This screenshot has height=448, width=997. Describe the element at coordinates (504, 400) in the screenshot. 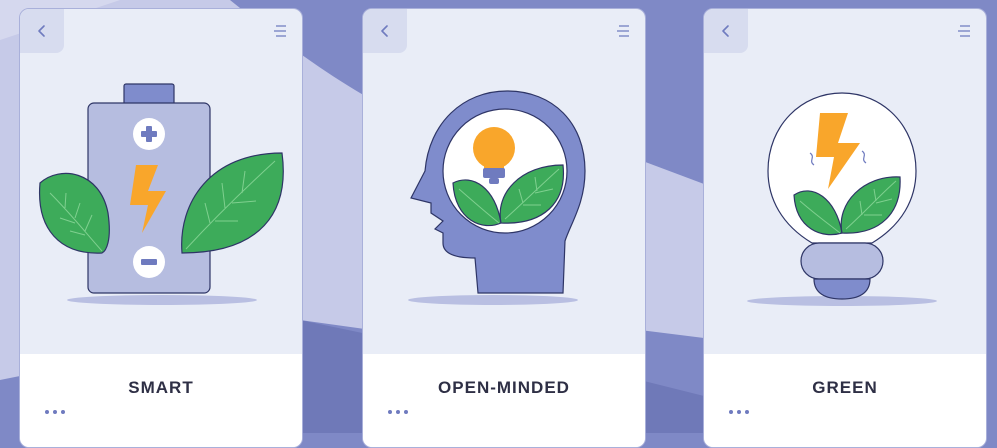

I see `card-footer: OPEN-MINDED` at that location.